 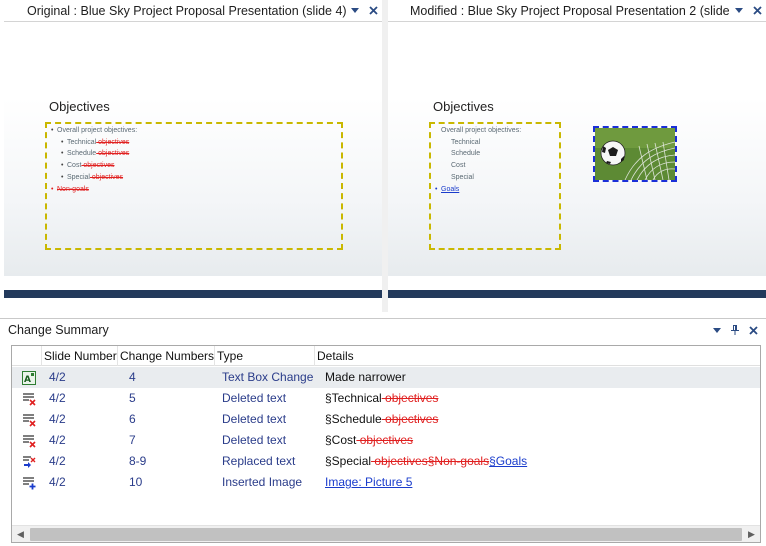 What do you see at coordinates (537, 356) in the screenshot?
I see `column-header-details: Details` at bounding box center [537, 356].